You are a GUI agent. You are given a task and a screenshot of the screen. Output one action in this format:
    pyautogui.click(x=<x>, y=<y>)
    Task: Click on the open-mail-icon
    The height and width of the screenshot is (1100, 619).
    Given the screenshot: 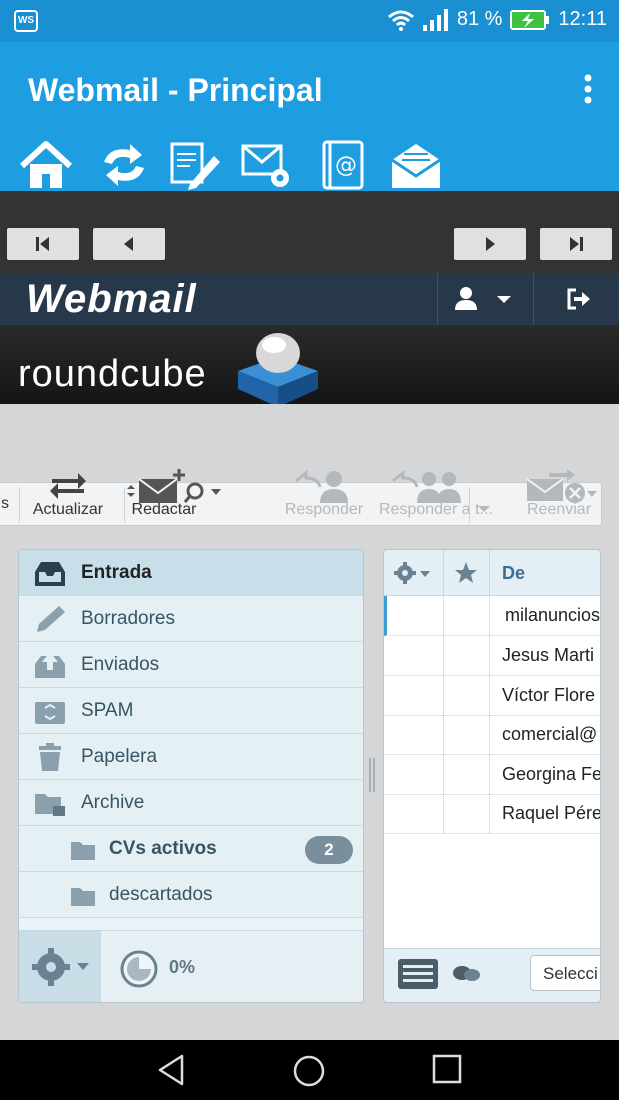 What is the action you would take?
    pyautogui.click(x=416, y=165)
    